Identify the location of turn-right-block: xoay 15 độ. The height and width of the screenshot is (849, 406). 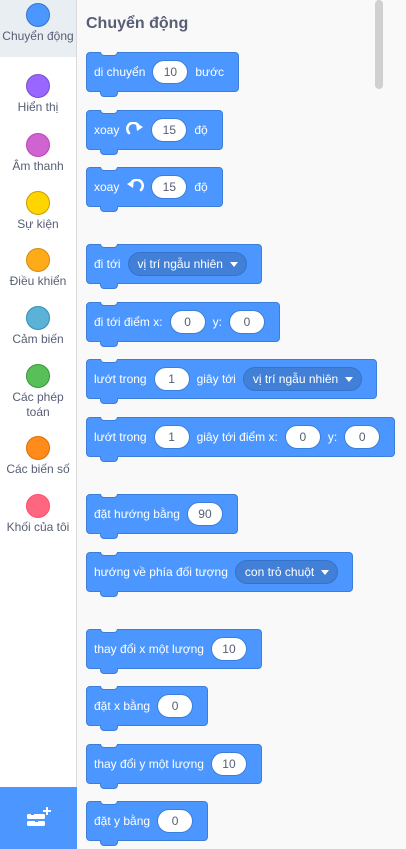
(154, 132).